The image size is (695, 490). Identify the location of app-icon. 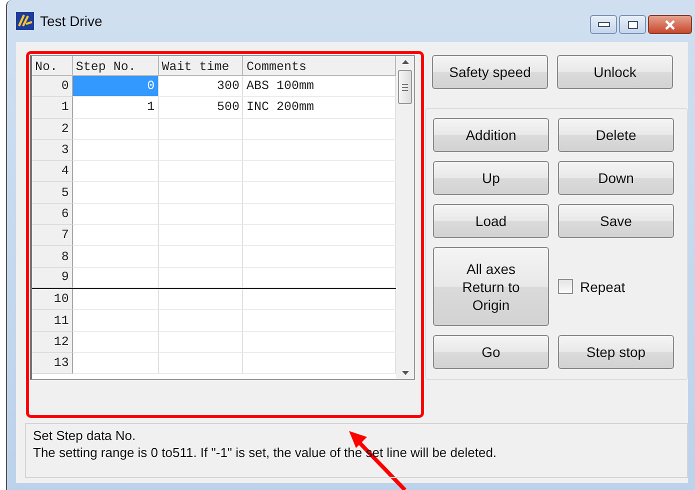
(25, 21).